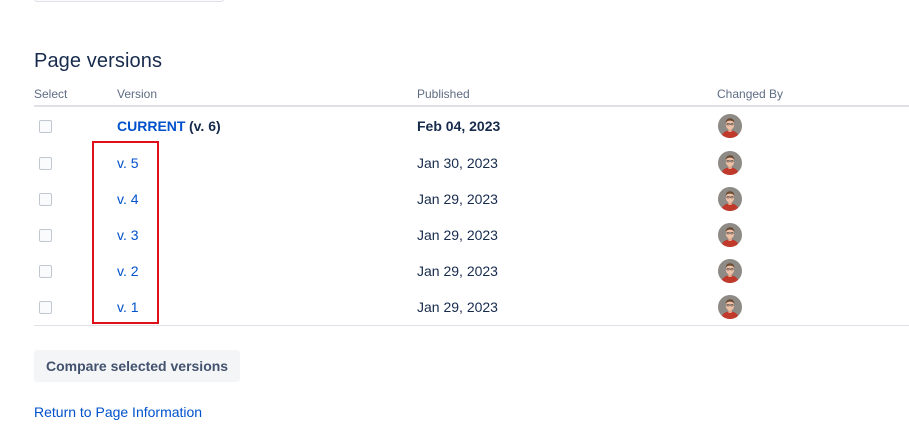 Image resolution: width=909 pixels, height=433 pixels. I want to click on top-button-remnant, so click(129, 1).